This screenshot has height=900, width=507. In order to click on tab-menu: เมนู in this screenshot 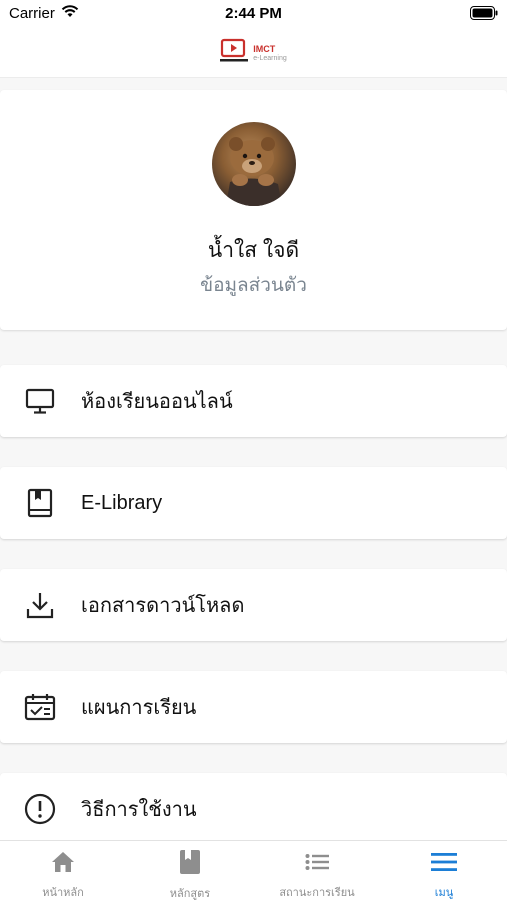, I will do `click(444, 870)`.